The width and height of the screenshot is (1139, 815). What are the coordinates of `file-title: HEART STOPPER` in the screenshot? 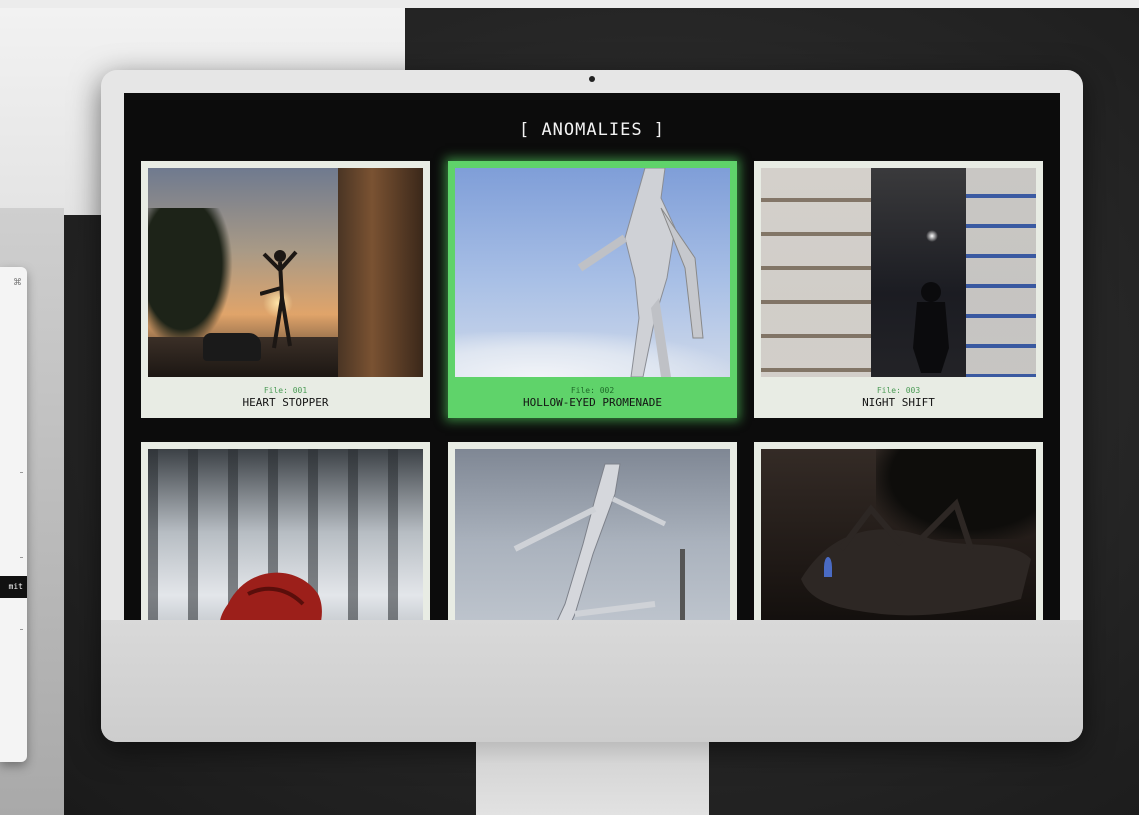 It's located at (285, 402).